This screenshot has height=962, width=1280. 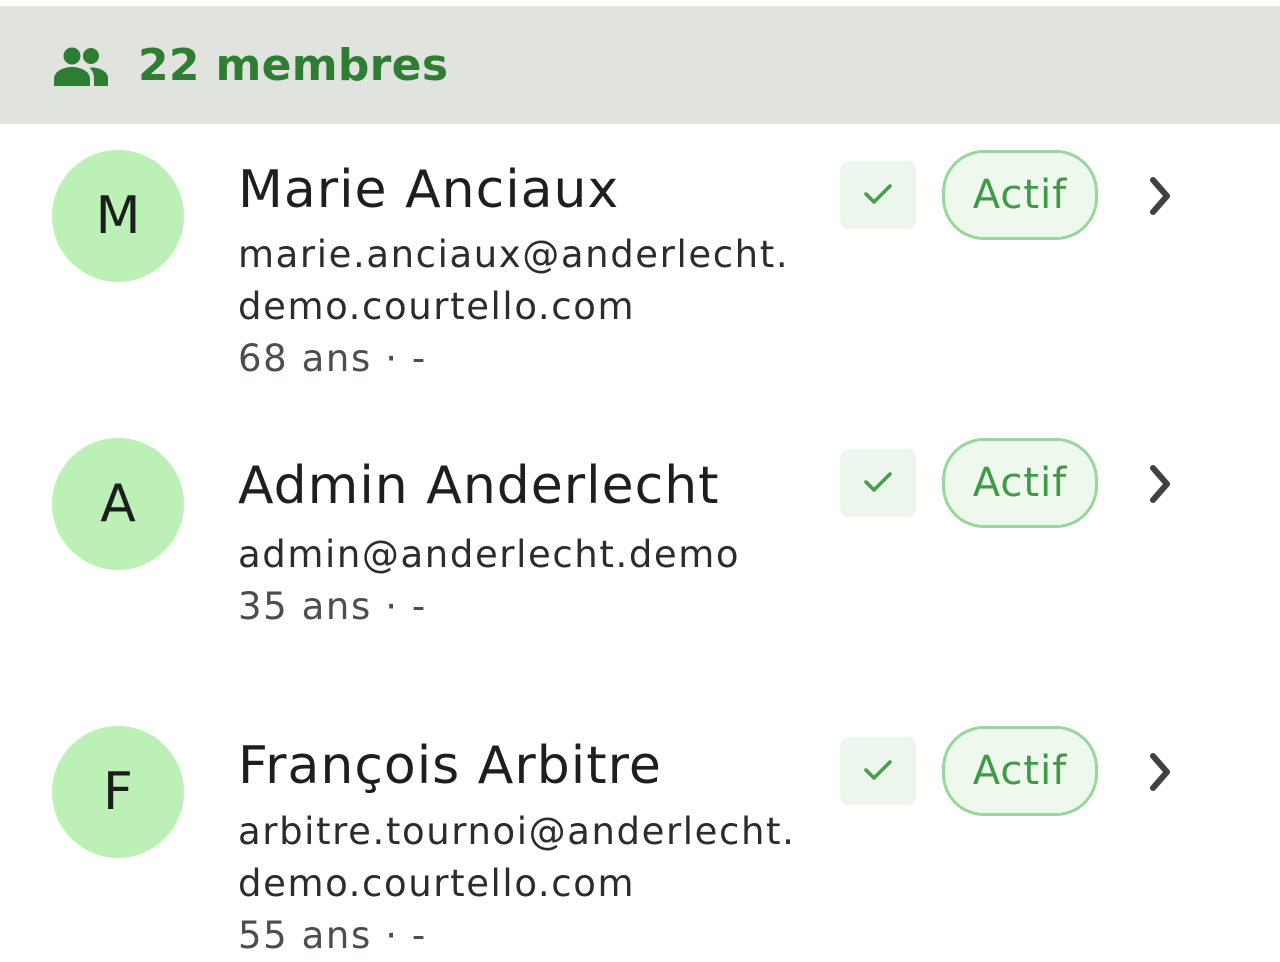 I want to click on avatar: A, so click(x=118, y=504).